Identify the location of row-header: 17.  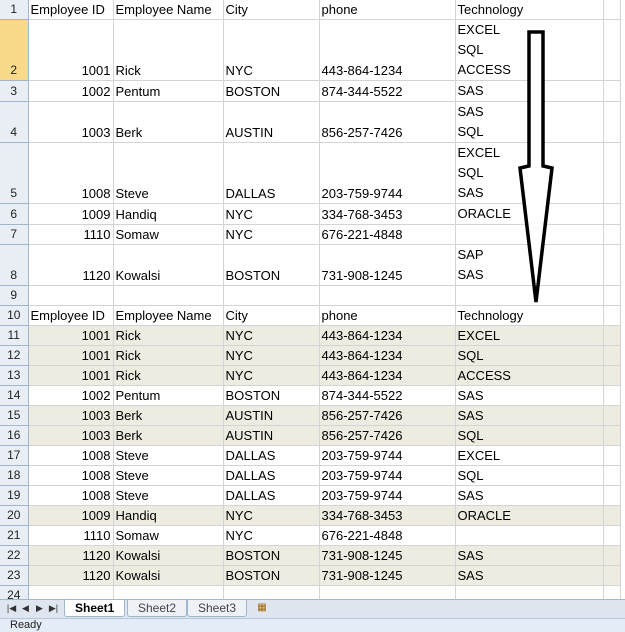
(14, 455).